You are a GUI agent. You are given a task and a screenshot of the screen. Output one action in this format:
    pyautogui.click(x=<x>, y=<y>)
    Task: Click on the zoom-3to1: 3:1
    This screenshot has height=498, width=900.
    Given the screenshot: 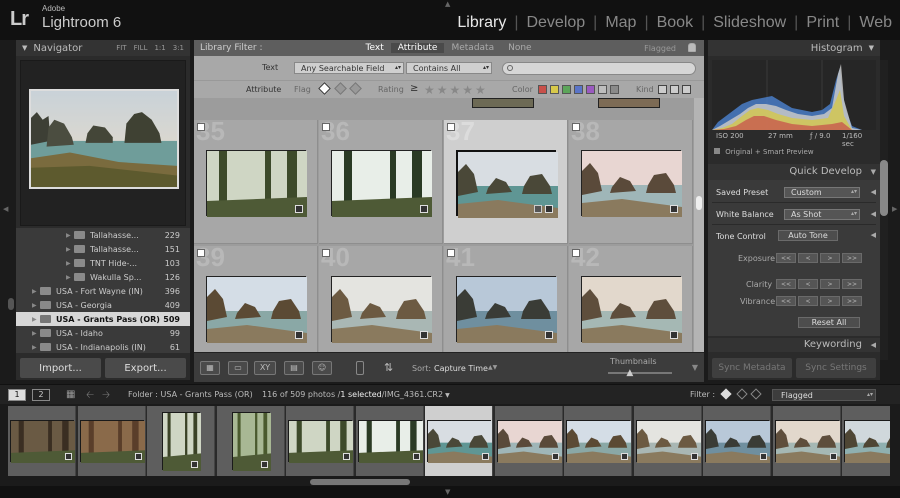 What is the action you would take?
    pyautogui.click(x=178, y=48)
    